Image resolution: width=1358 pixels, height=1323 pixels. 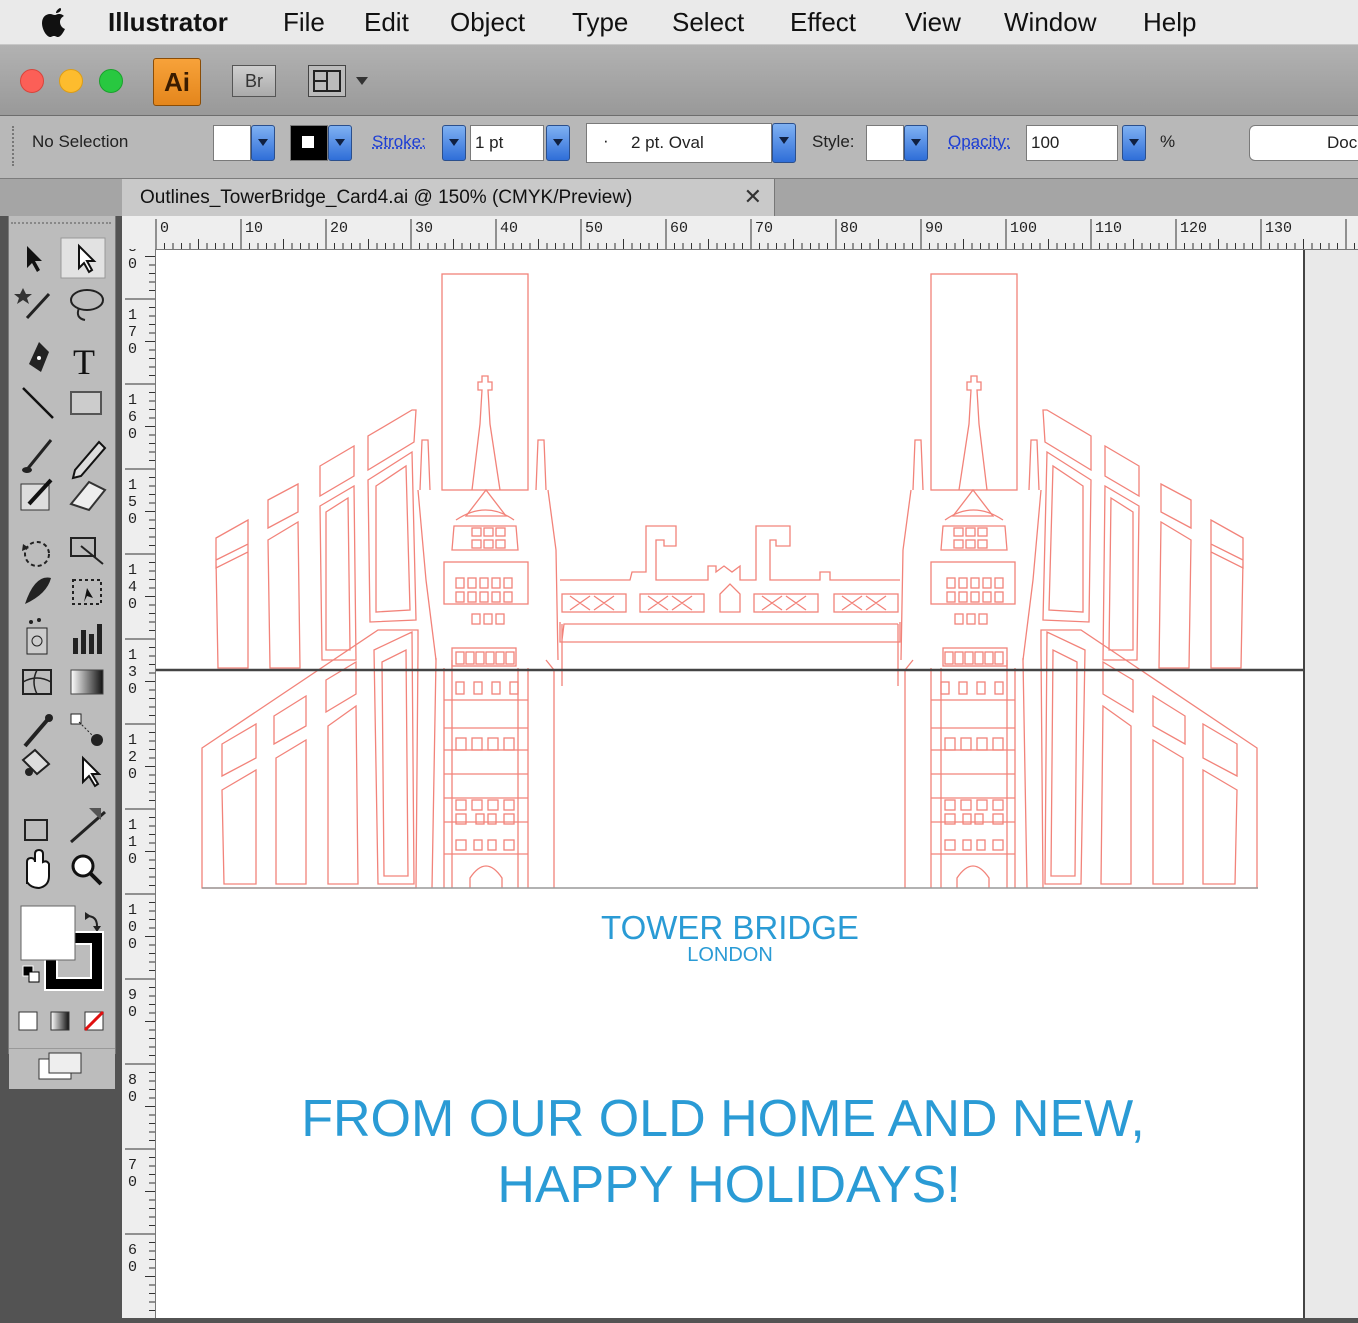 What do you see at coordinates (38, 591) in the screenshot?
I see `width-tool` at bounding box center [38, 591].